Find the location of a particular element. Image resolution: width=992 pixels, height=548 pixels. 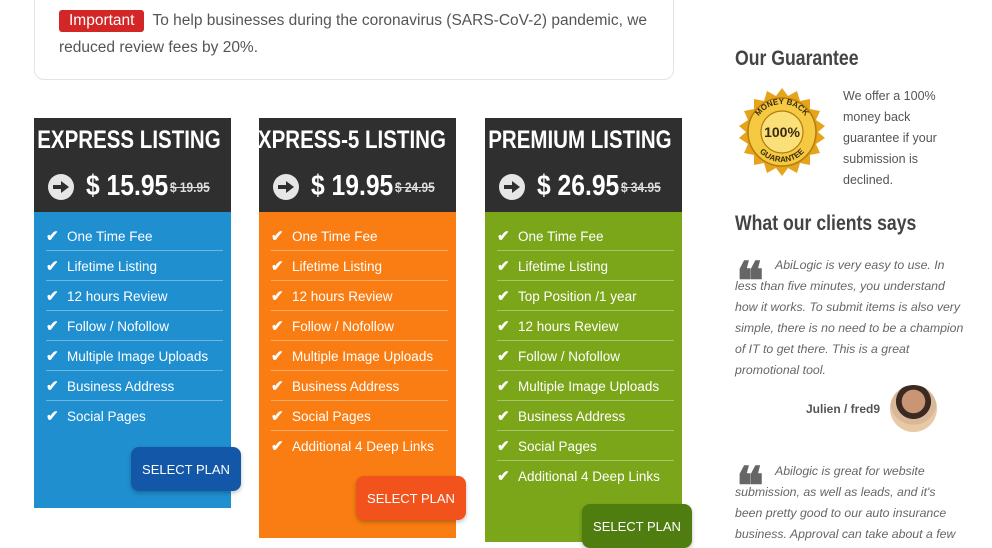

avatar is located at coordinates (913, 408).